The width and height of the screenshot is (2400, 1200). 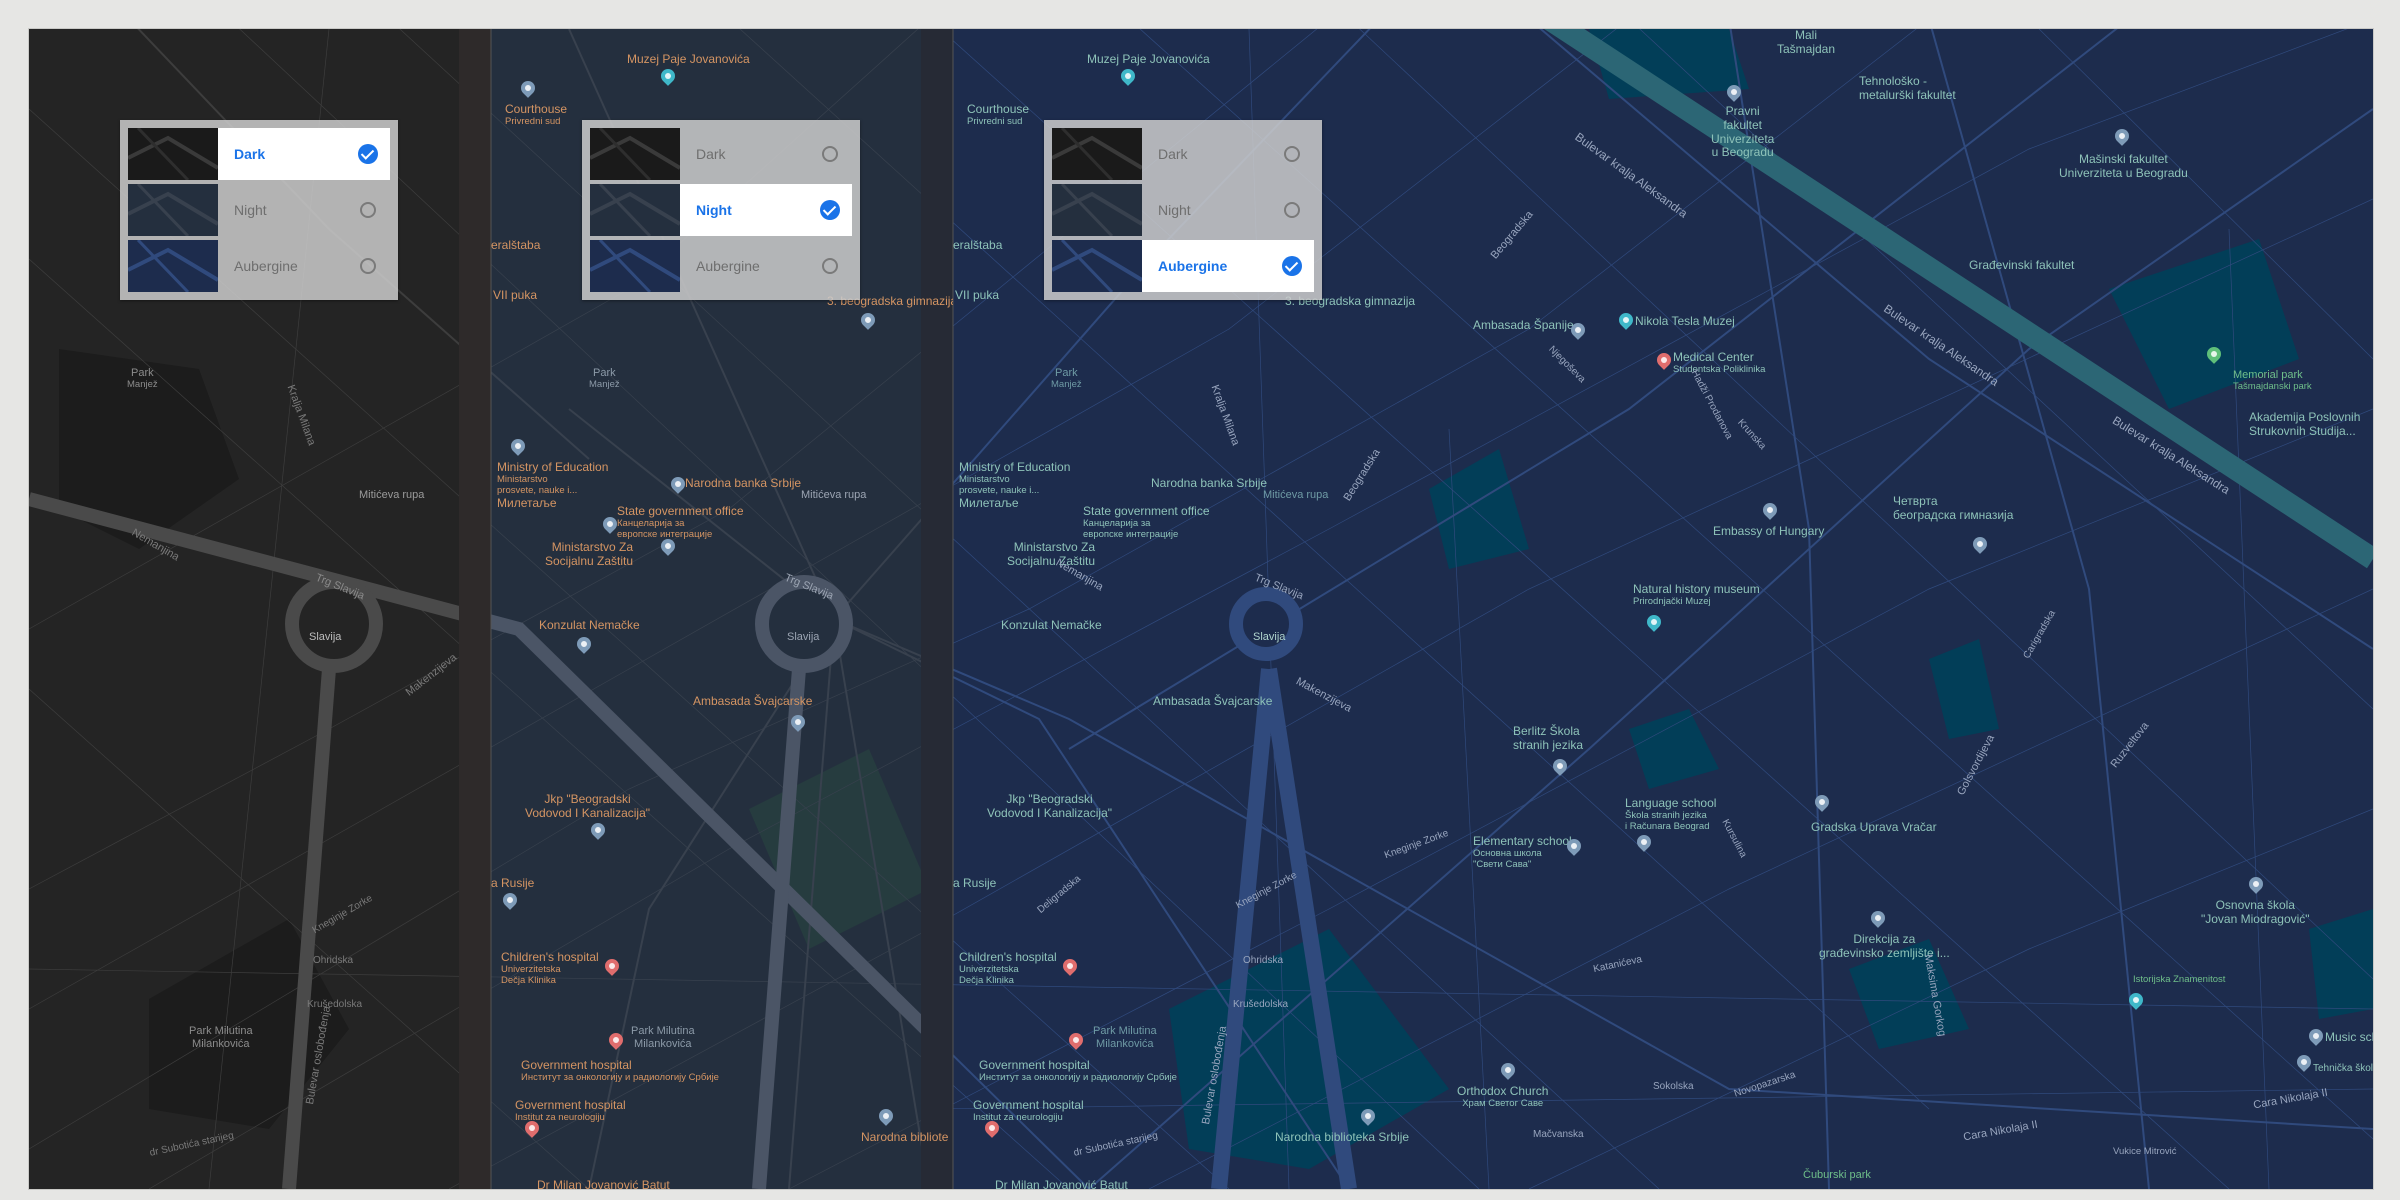 What do you see at coordinates (2316, 1036) in the screenshot?
I see `music-pin-icon` at bounding box center [2316, 1036].